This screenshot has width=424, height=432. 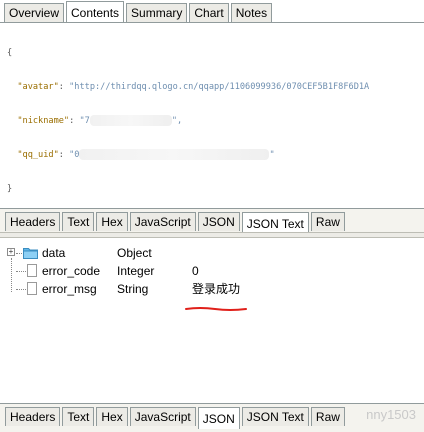 I want to click on tree-row-error-msg: error_msg String 登录成功, so click(x=212, y=289).